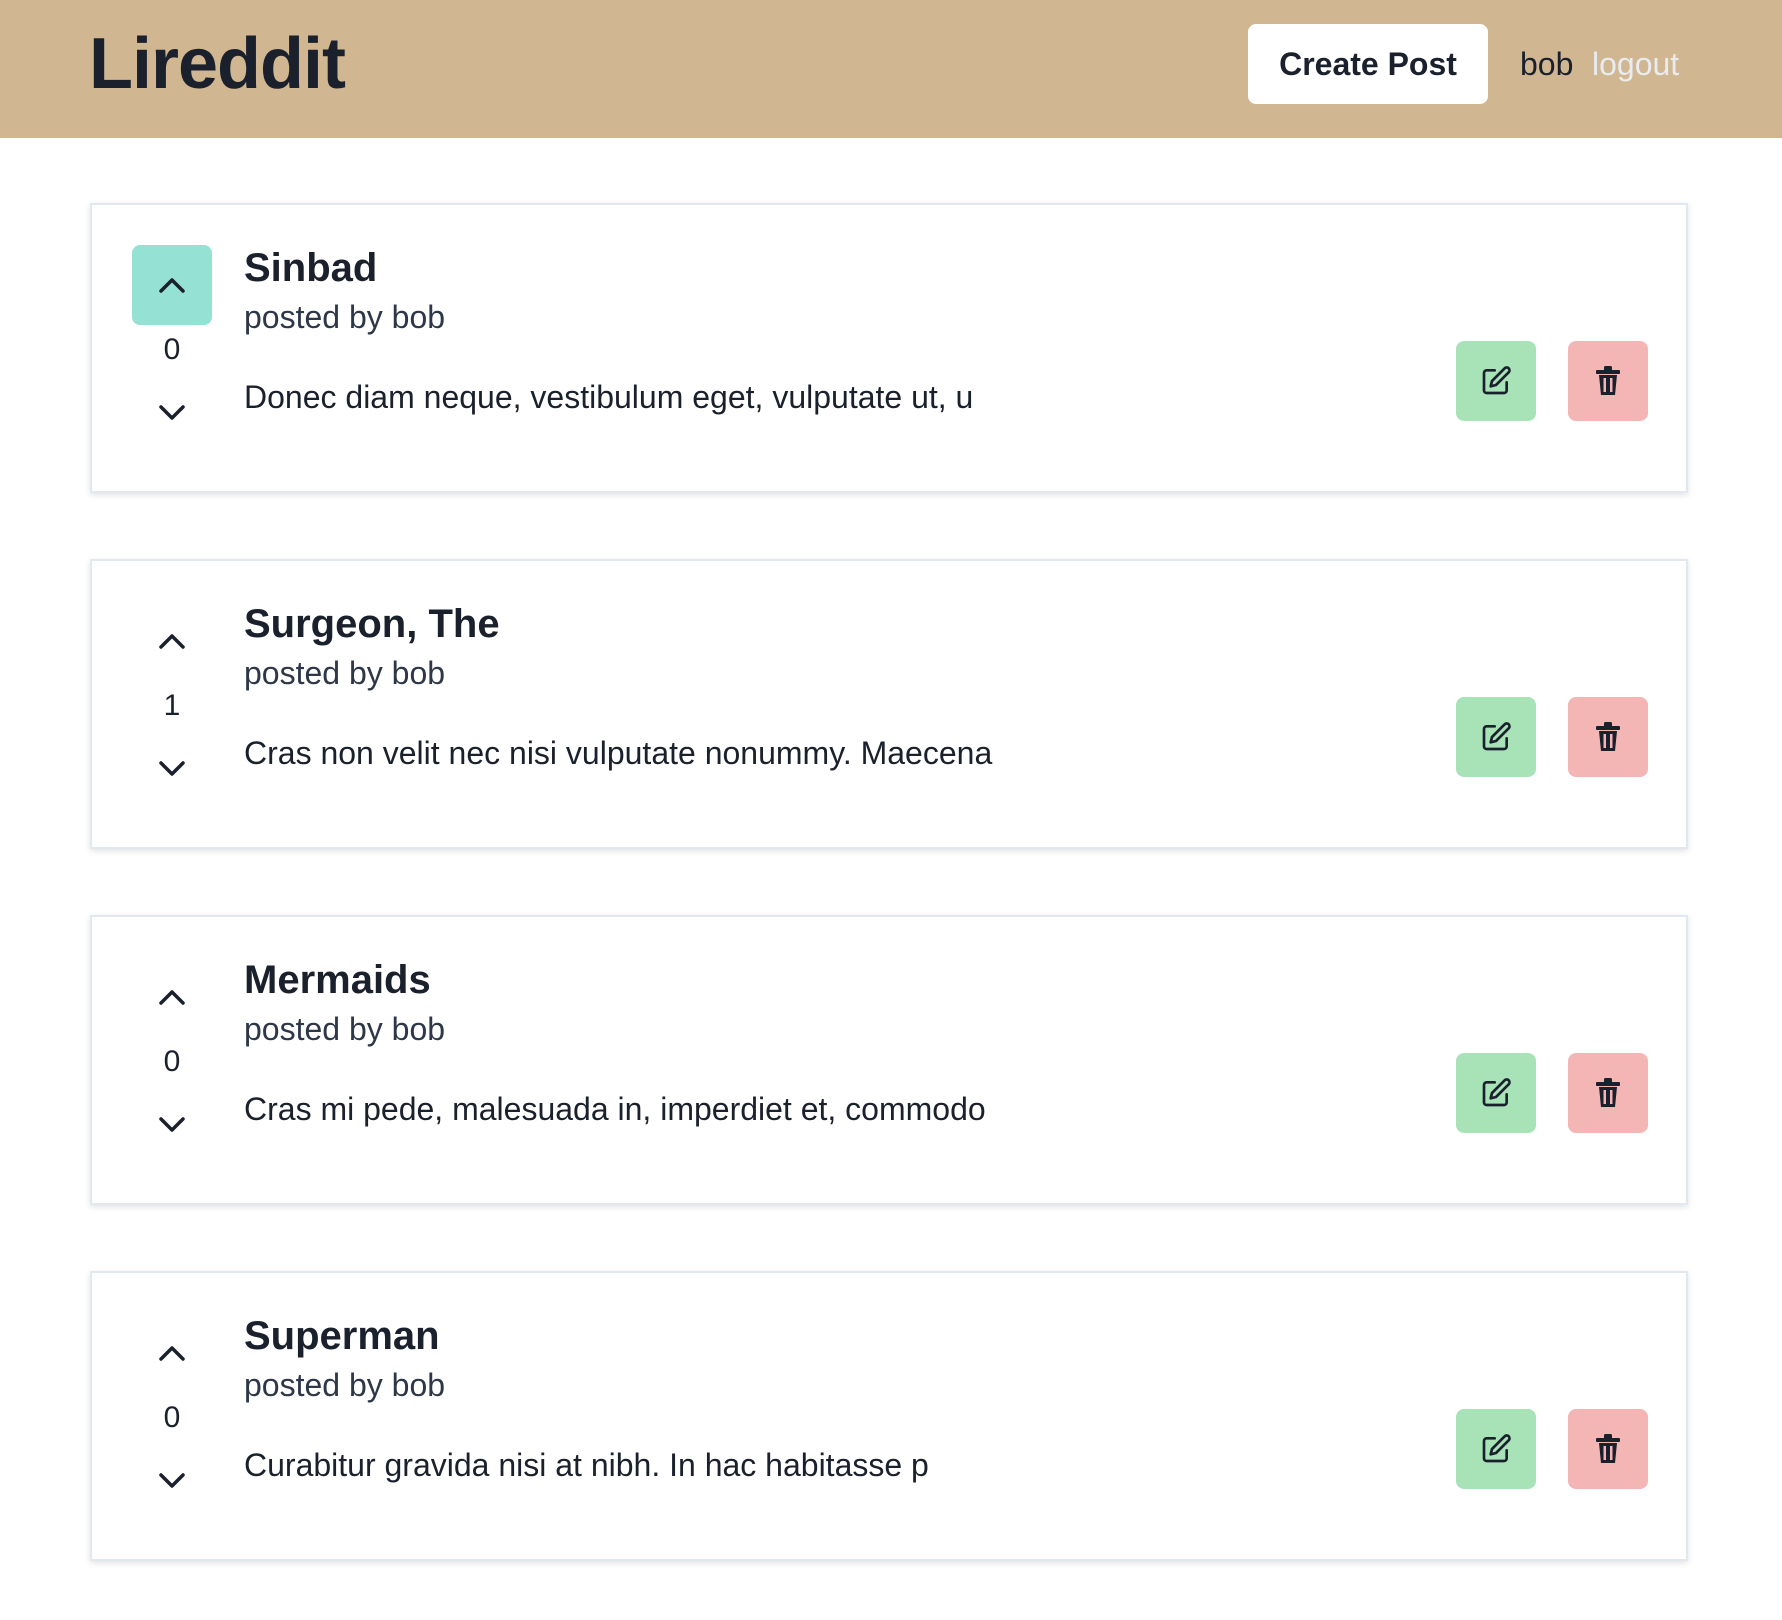  Describe the element at coordinates (1547, 64) in the screenshot. I see `username-label: bob` at that location.